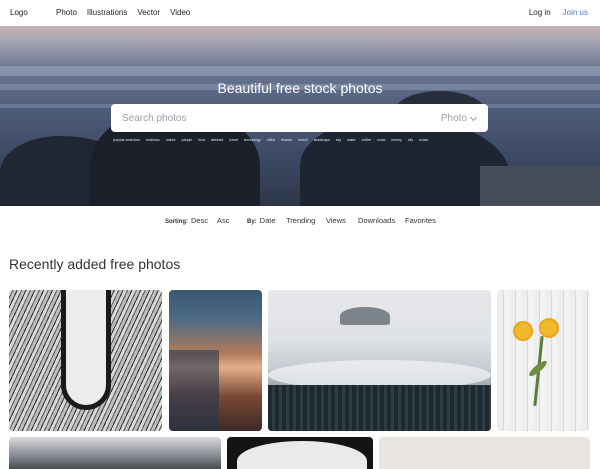 The width and height of the screenshot is (600, 469). Describe the element at coordinates (66, 12) in the screenshot. I see `nav-link-photo: Photo` at that location.